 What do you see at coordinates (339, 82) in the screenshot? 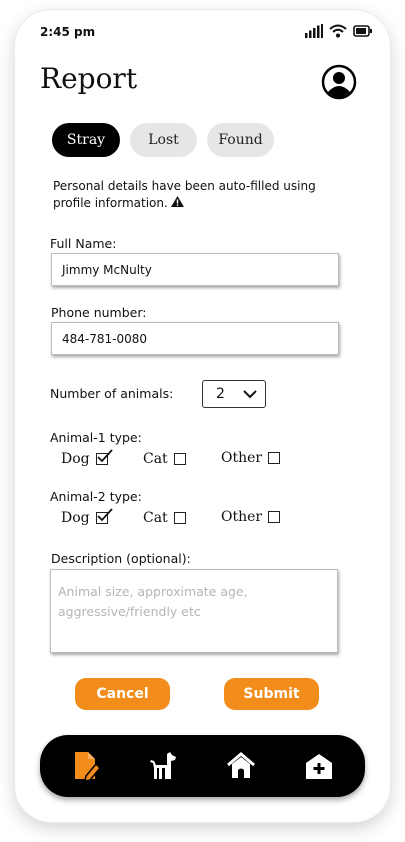
I see `profile-avatar-icon` at bounding box center [339, 82].